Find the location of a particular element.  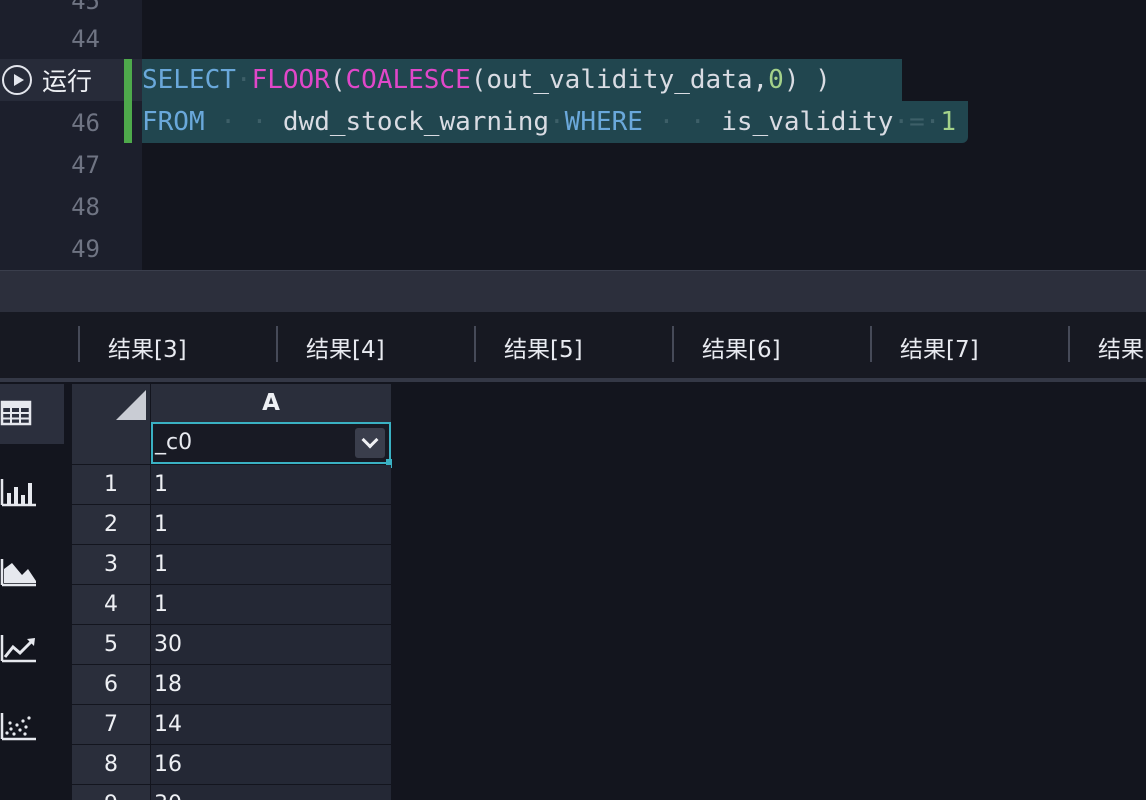

field-name: _c0 is located at coordinates (174, 442).